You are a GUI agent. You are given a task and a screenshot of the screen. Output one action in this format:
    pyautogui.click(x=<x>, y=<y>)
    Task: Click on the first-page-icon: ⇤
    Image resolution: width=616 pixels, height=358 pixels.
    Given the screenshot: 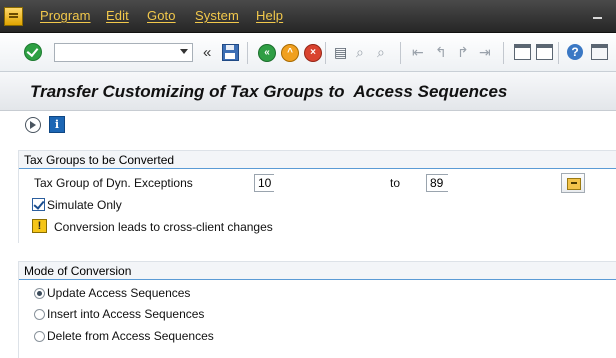 What is the action you would take?
    pyautogui.click(x=418, y=52)
    